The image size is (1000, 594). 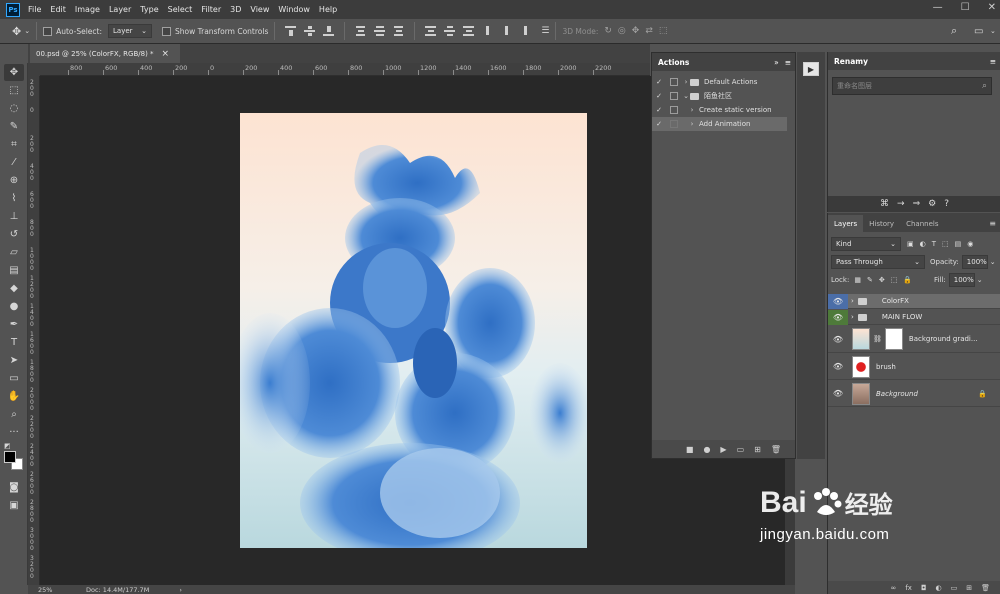 What do you see at coordinates (14, 108) in the screenshot?
I see `lasso-tool-icon: ◌` at bounding box center [14, 108].